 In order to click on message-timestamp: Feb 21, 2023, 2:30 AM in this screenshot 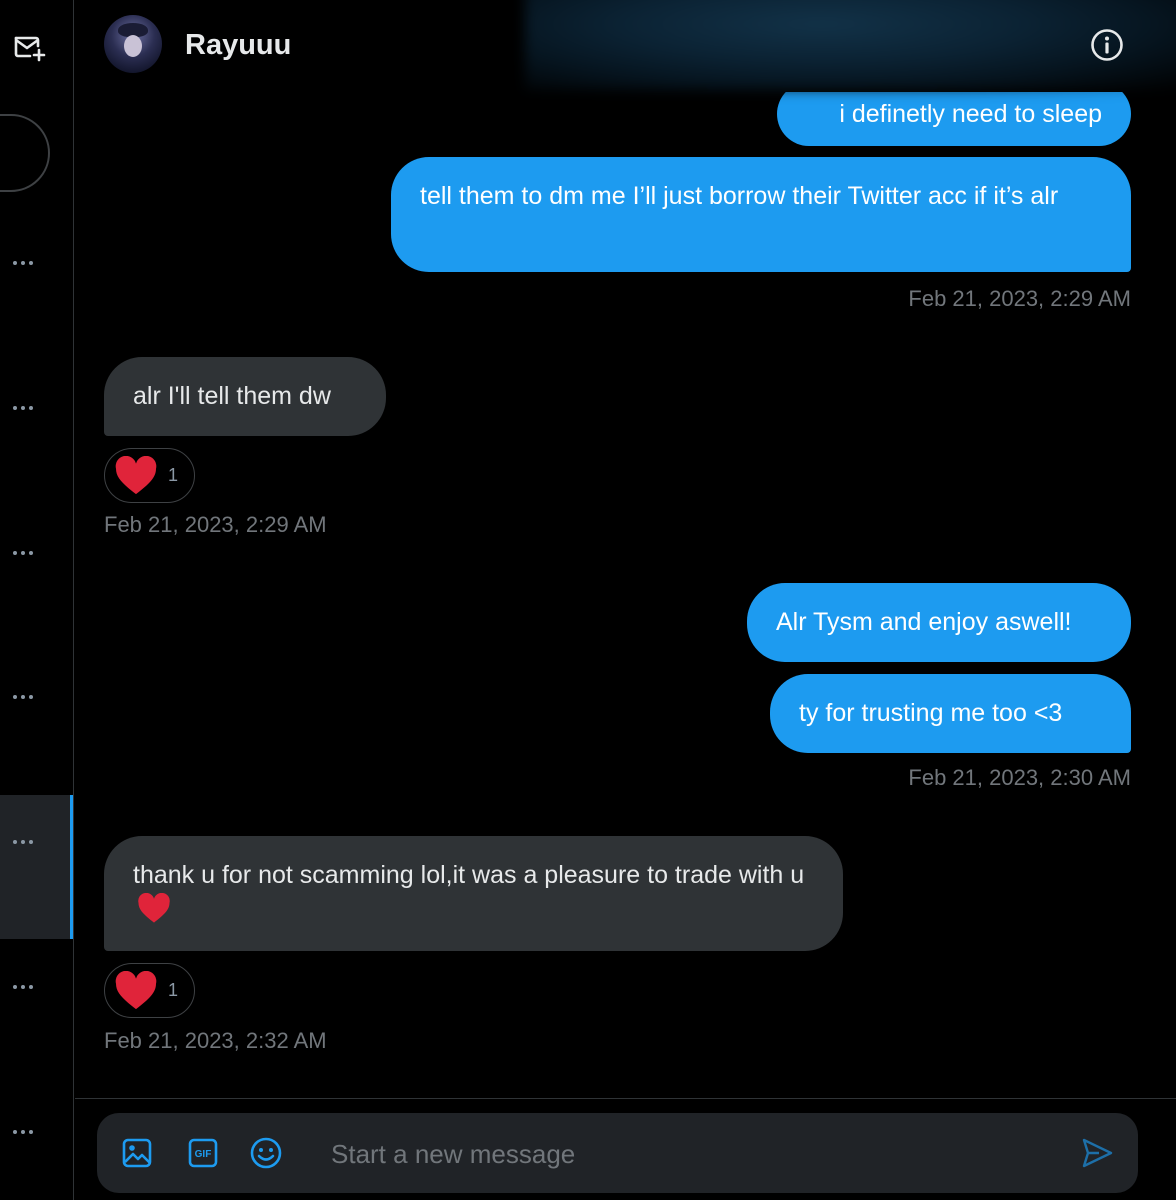, I will do `click(1019, 777)`.